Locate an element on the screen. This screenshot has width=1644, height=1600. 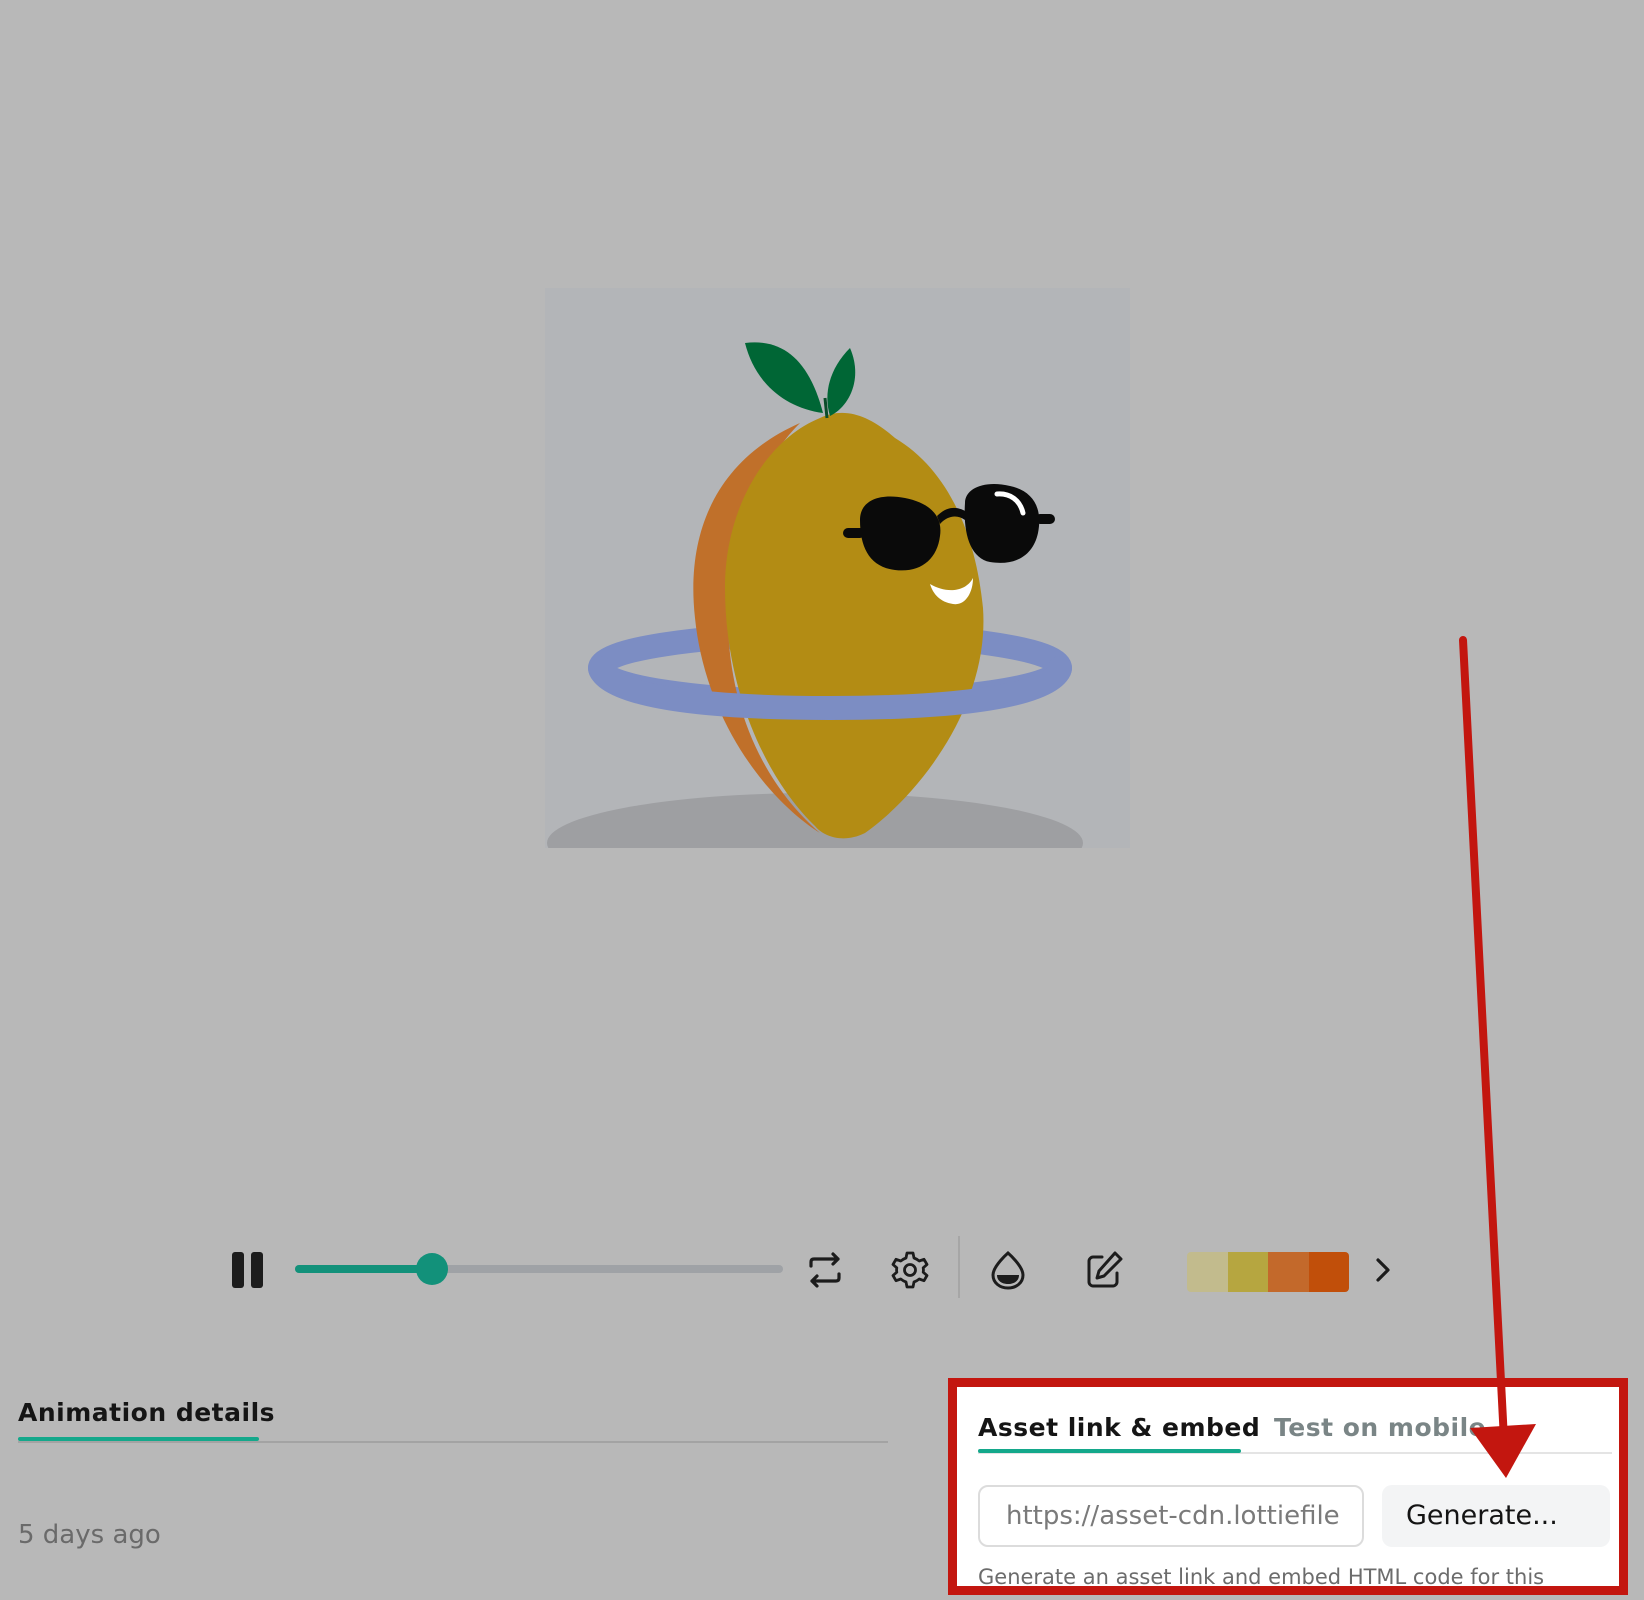
playback-progress is located at coordinates (363, 1269).